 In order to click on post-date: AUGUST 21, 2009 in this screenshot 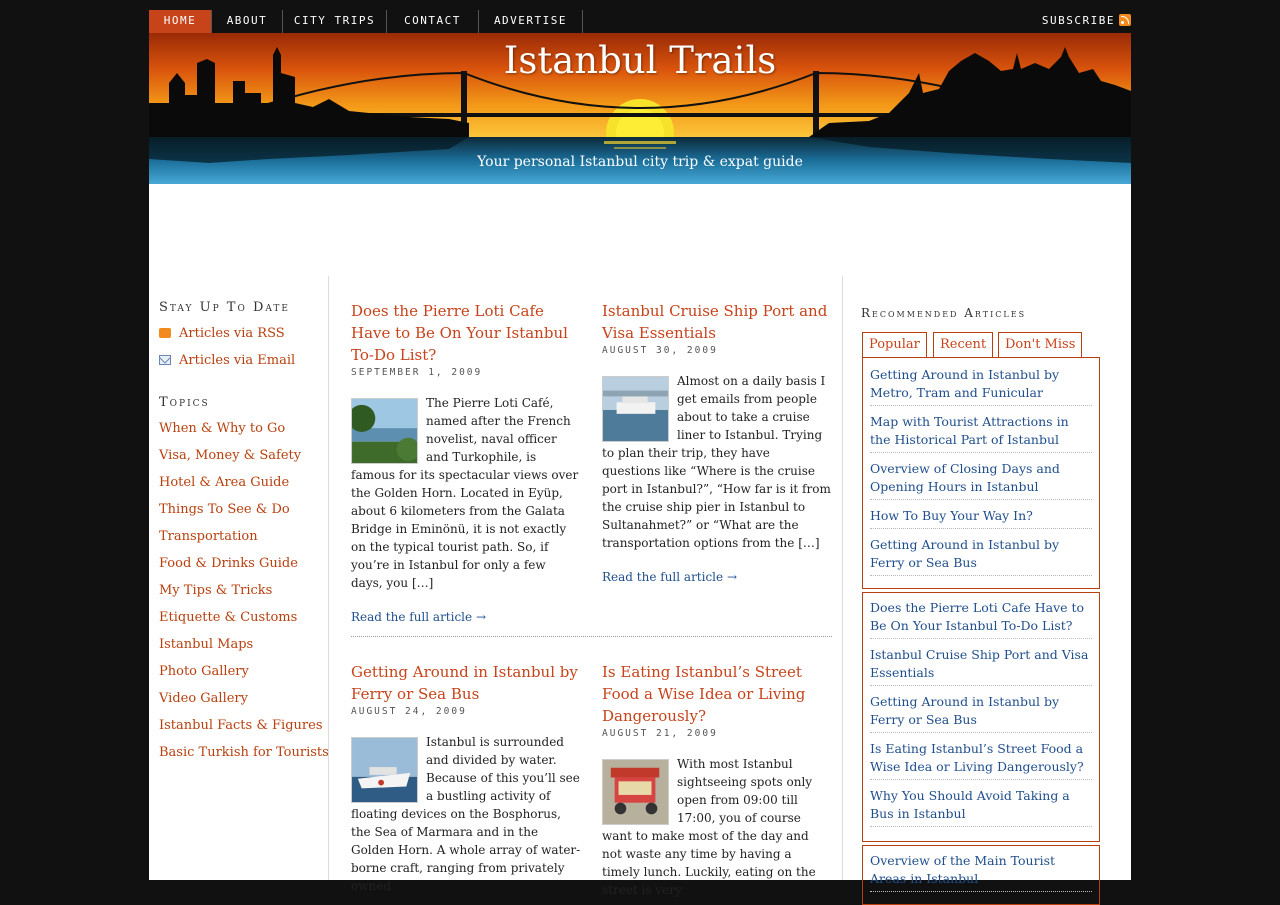, I will do `click(660, 733)`.